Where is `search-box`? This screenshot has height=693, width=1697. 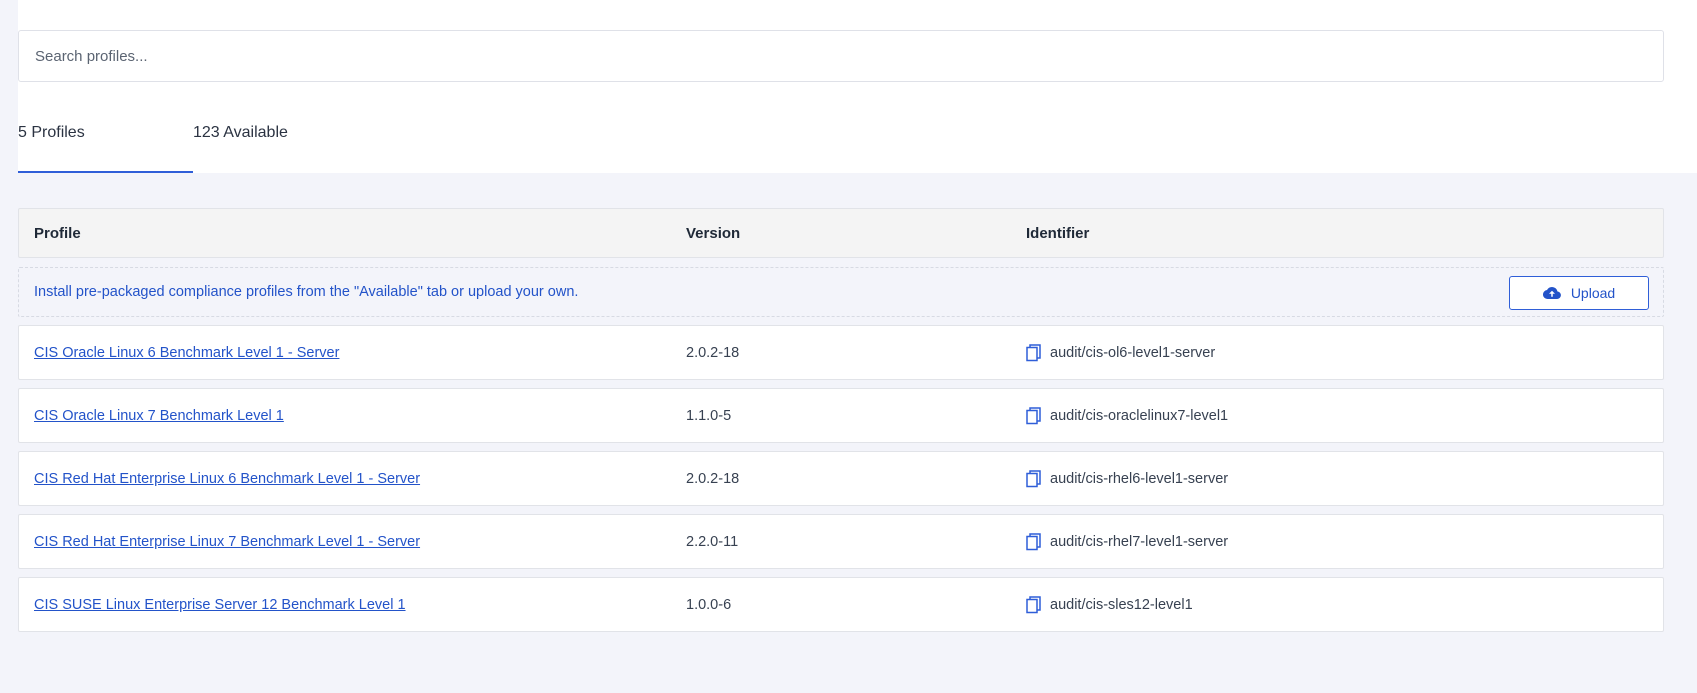
search-box is located at coordinates (841, 56).